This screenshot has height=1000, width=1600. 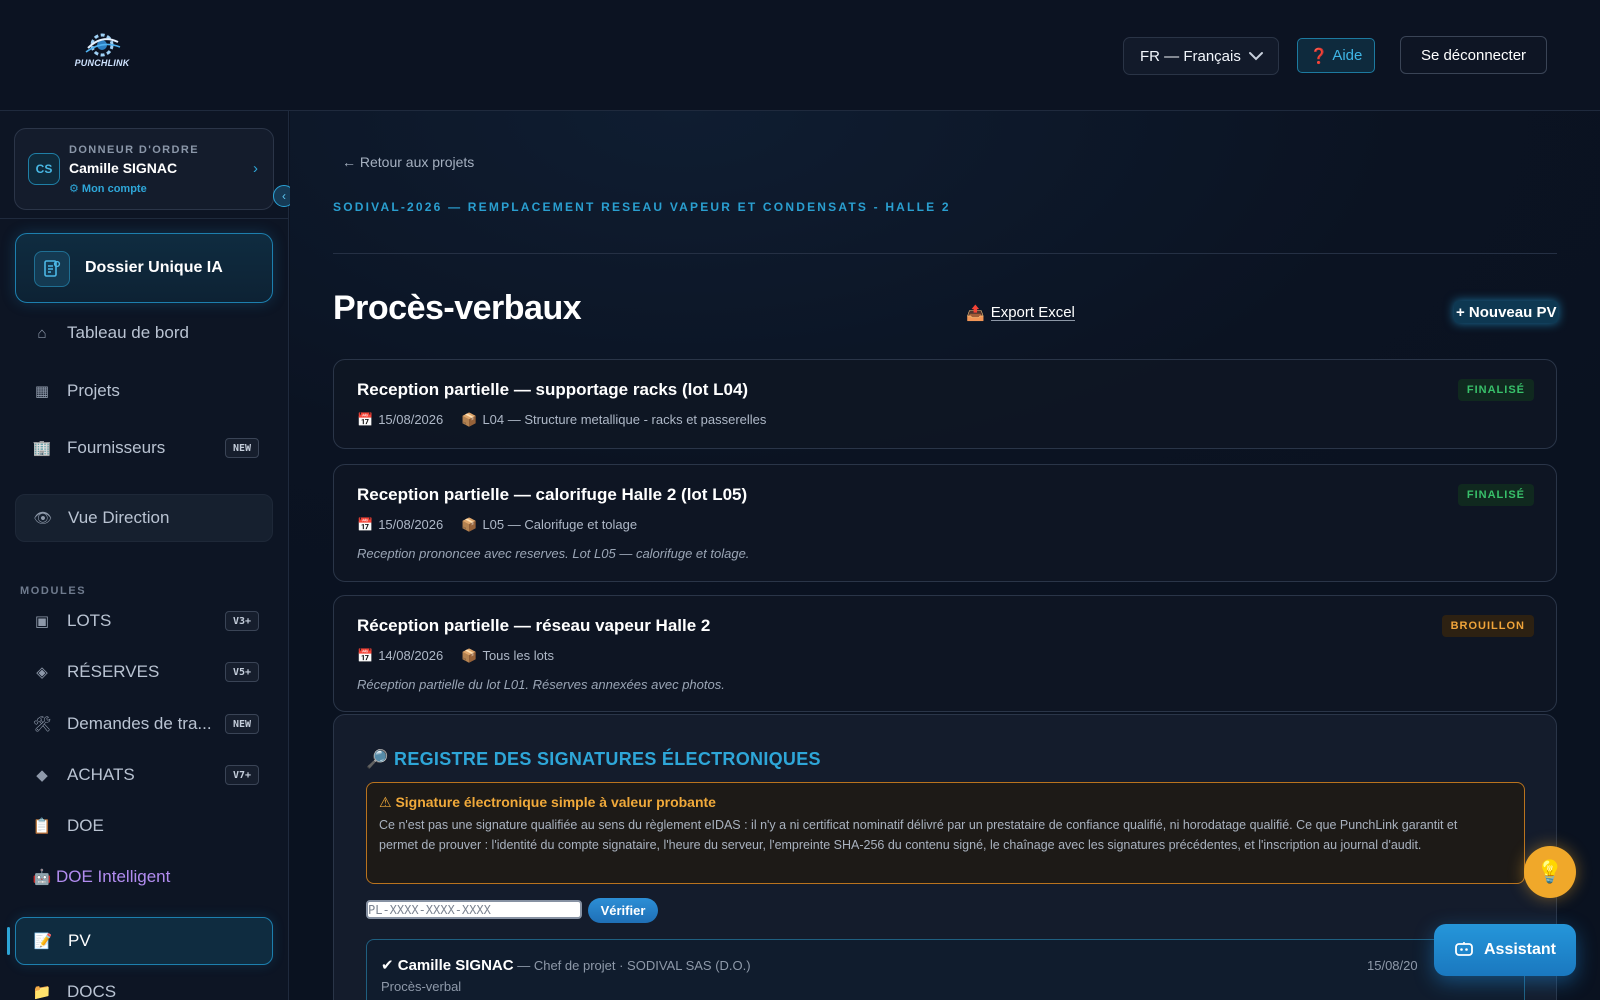 What do you see at coordinates (593, 759) in the screenshot?
I see `signature-register-title: 🔎 REGISTRE DES SIGNATURES ÉLECTRONIQUES` at bounding box center [593, 759].